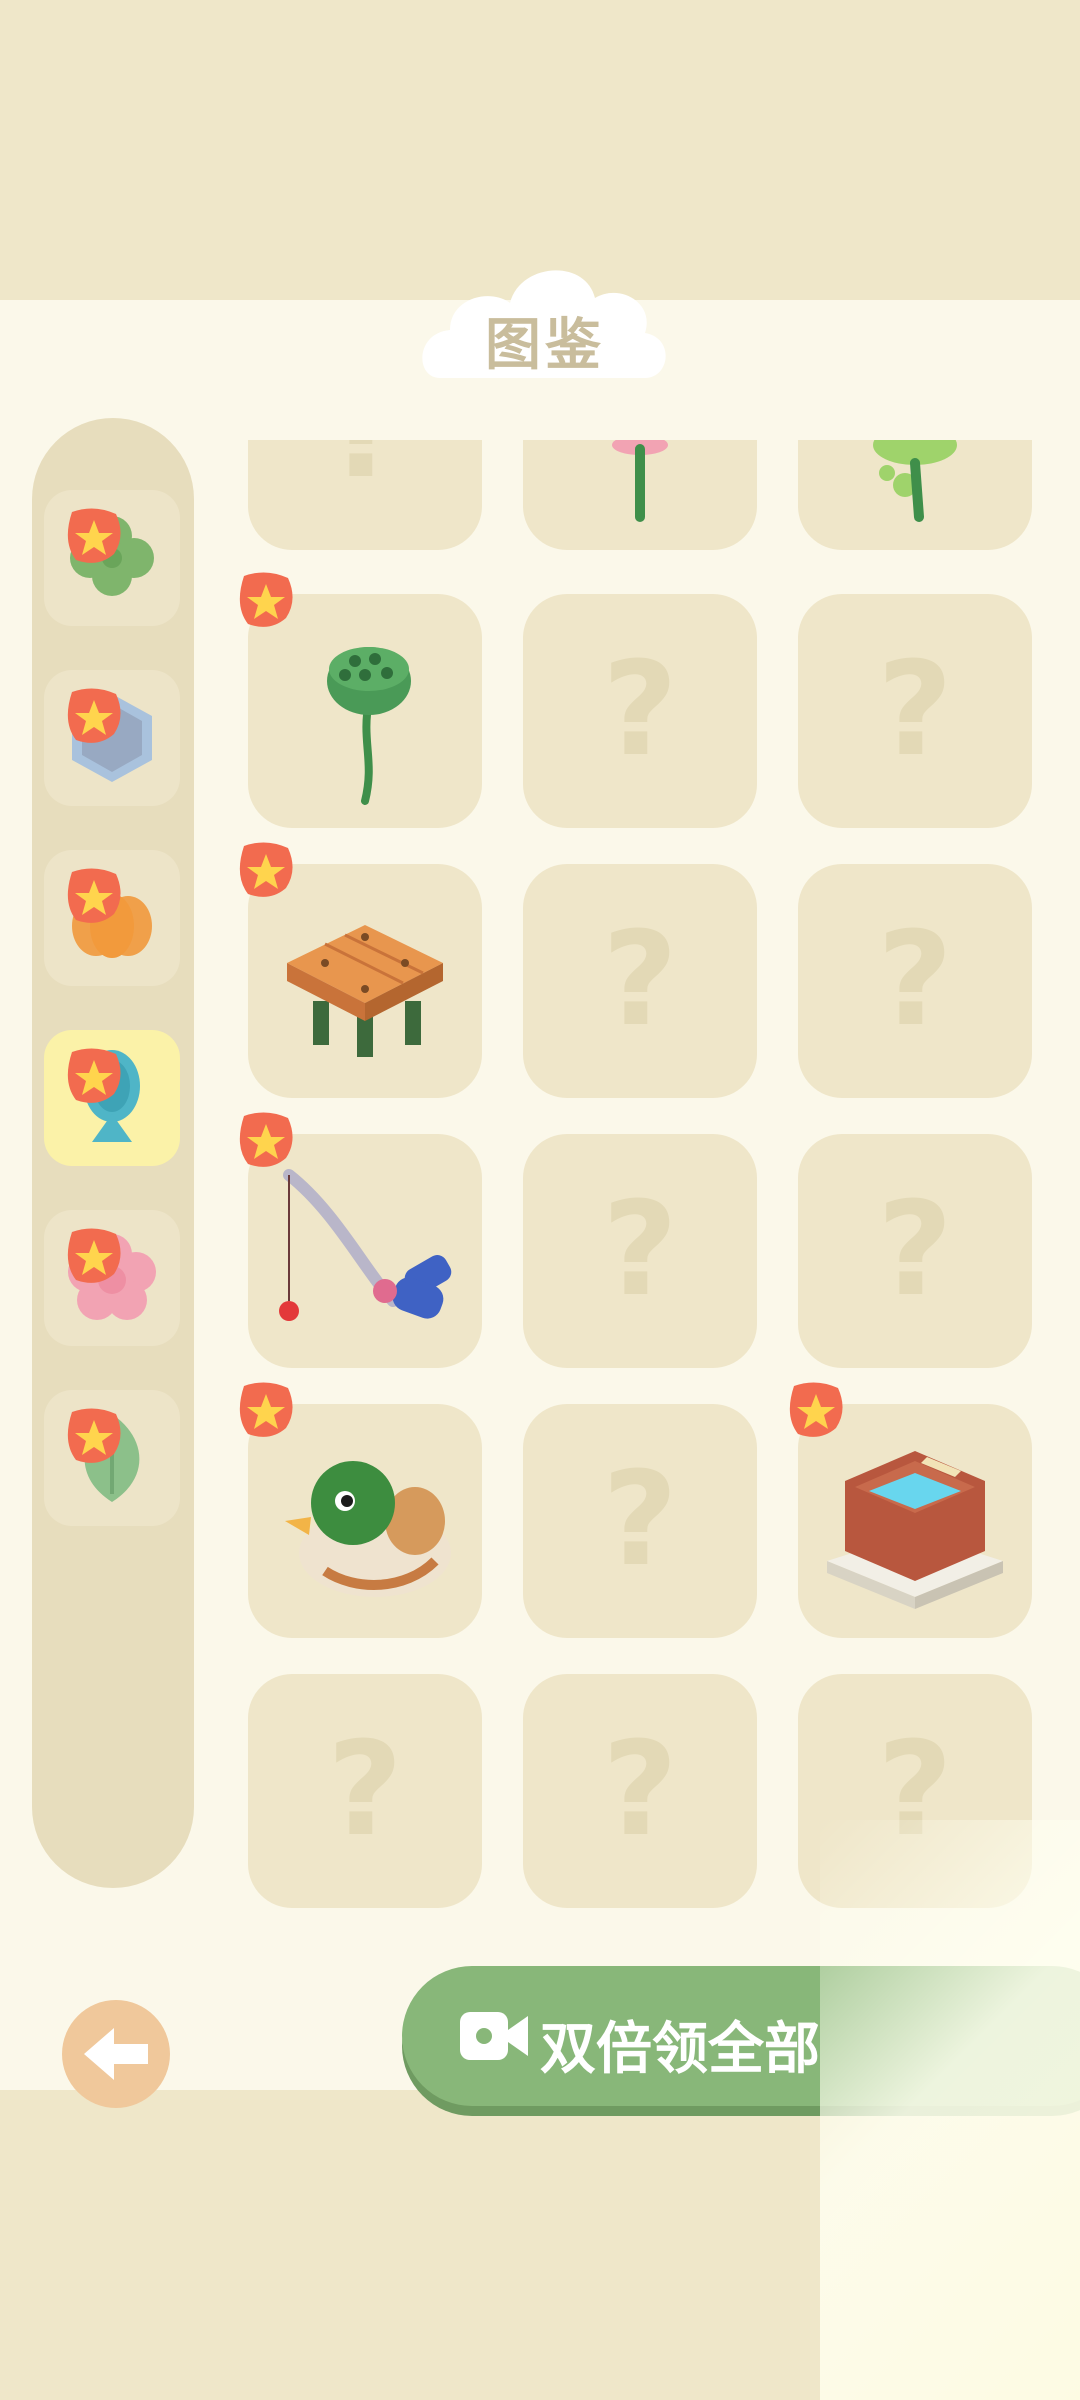  What do you see at coordinates (640, 481) in the screenshot?
I see `pink-flower-stem-icon` at bounding box center [640, 481].